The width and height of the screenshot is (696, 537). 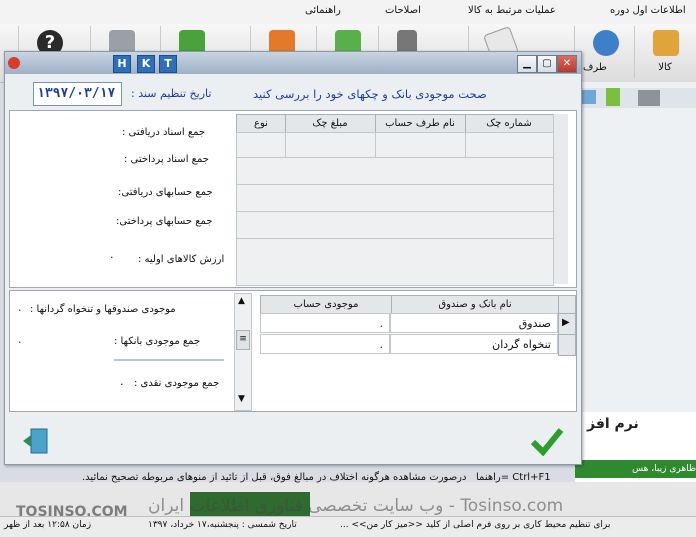 What do you see at coordinates (595, 67) in the screenshot?
I see `toolbar-party-label: طرف` at bounding box center [595, 67].